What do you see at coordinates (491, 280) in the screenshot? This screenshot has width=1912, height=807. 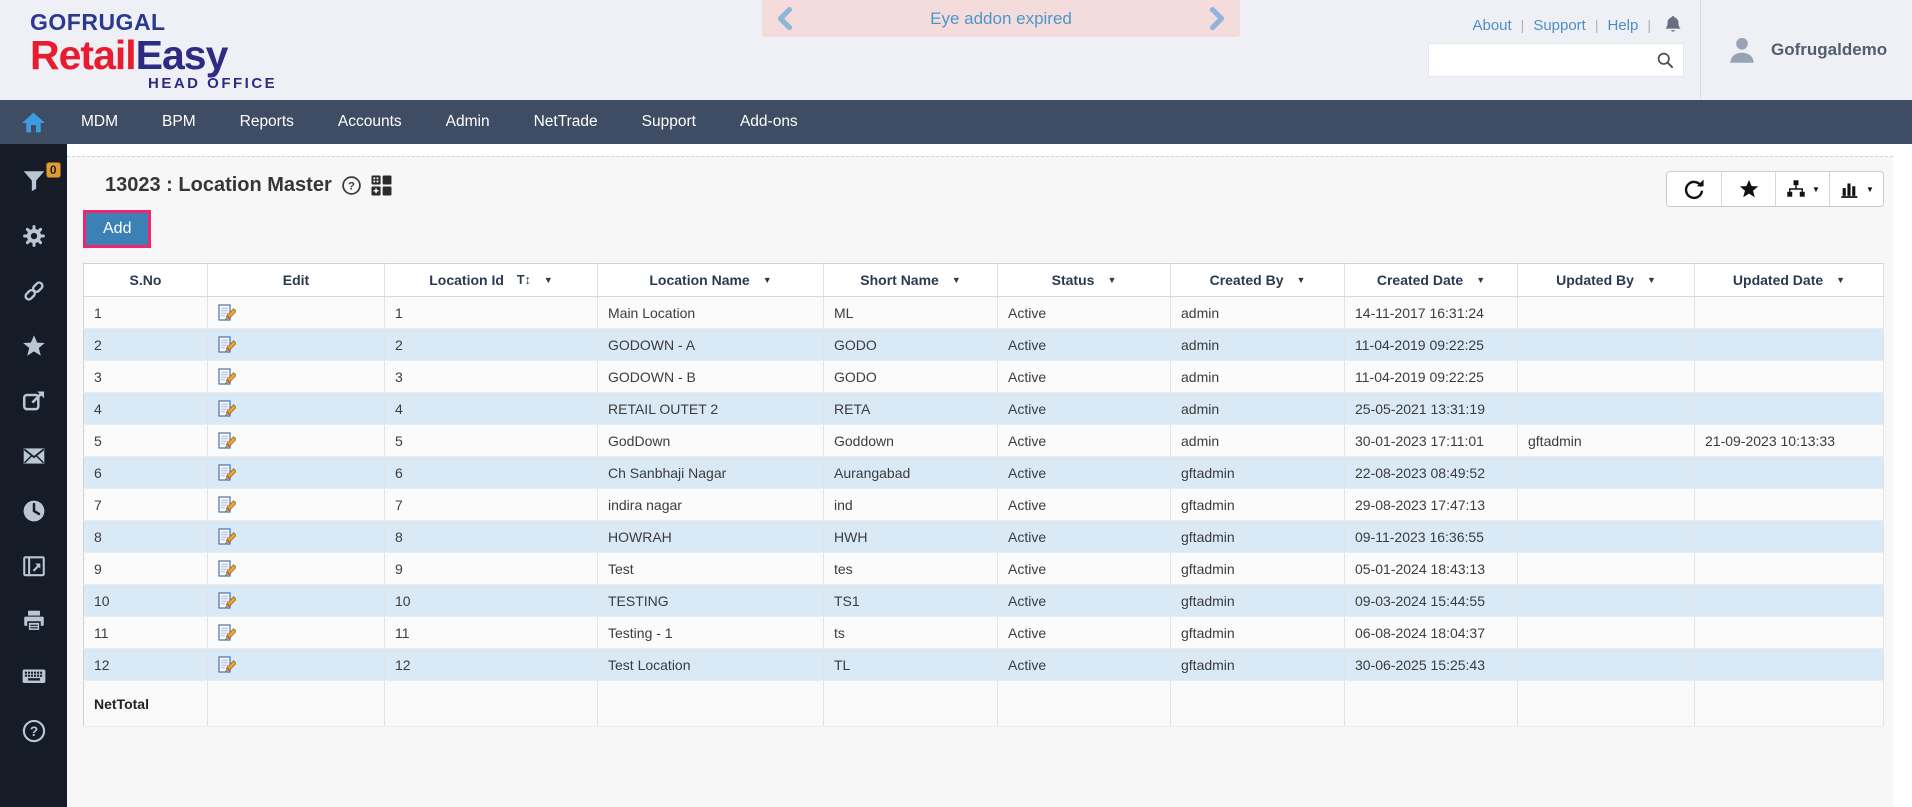 I see `column-header-location_id: Location Id T↕ ▼` at bounding box center [491, 280].